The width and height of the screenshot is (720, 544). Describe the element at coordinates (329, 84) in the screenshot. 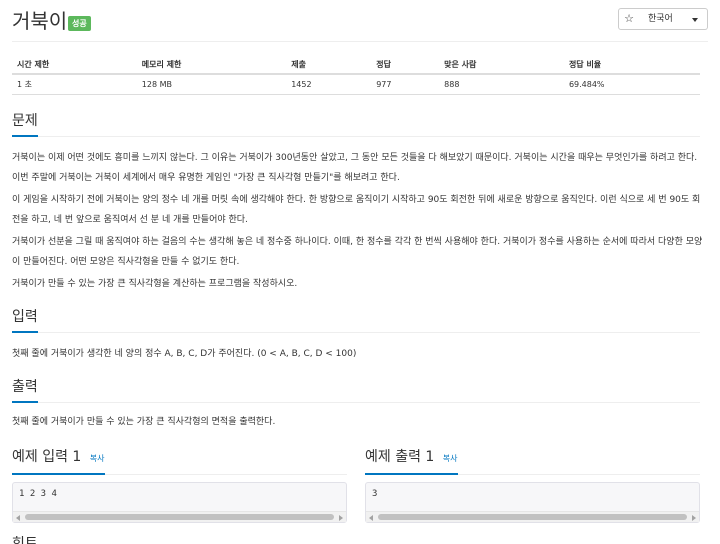

I see `submission-count: 1452` at that location.